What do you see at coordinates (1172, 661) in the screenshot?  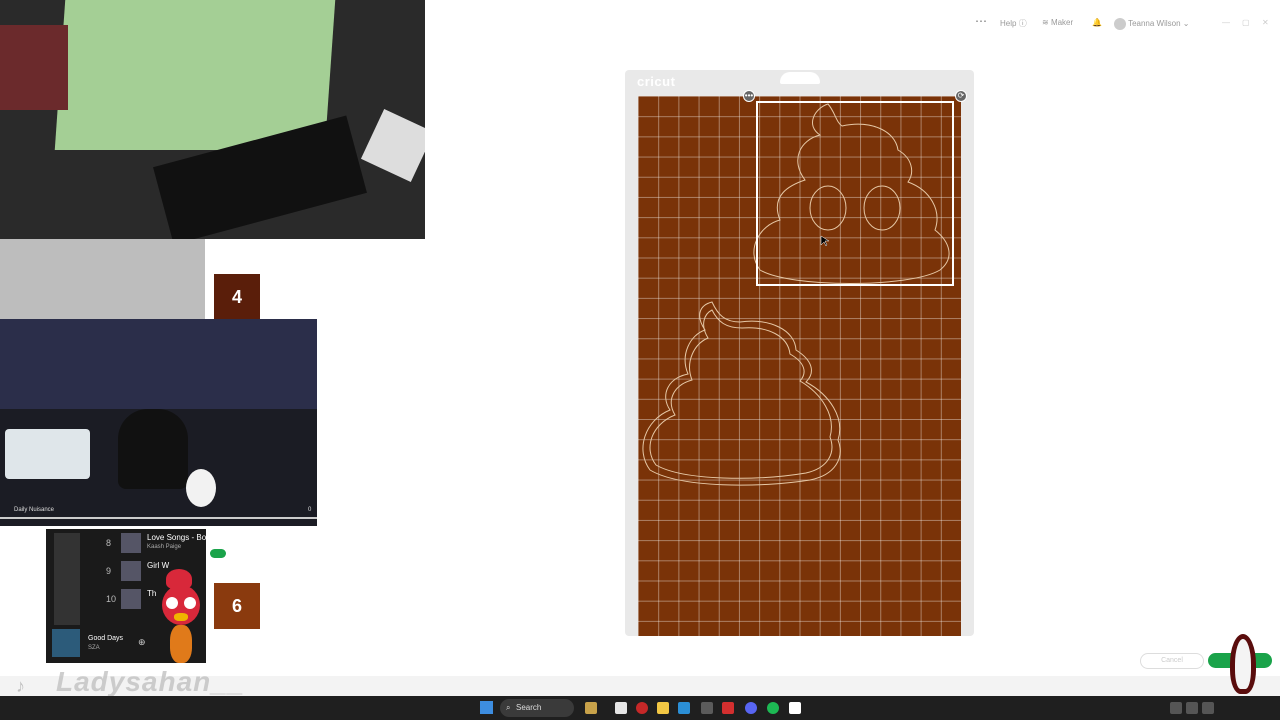 I see `cancel-button: Cancel` at bounding box center [1172, 661].